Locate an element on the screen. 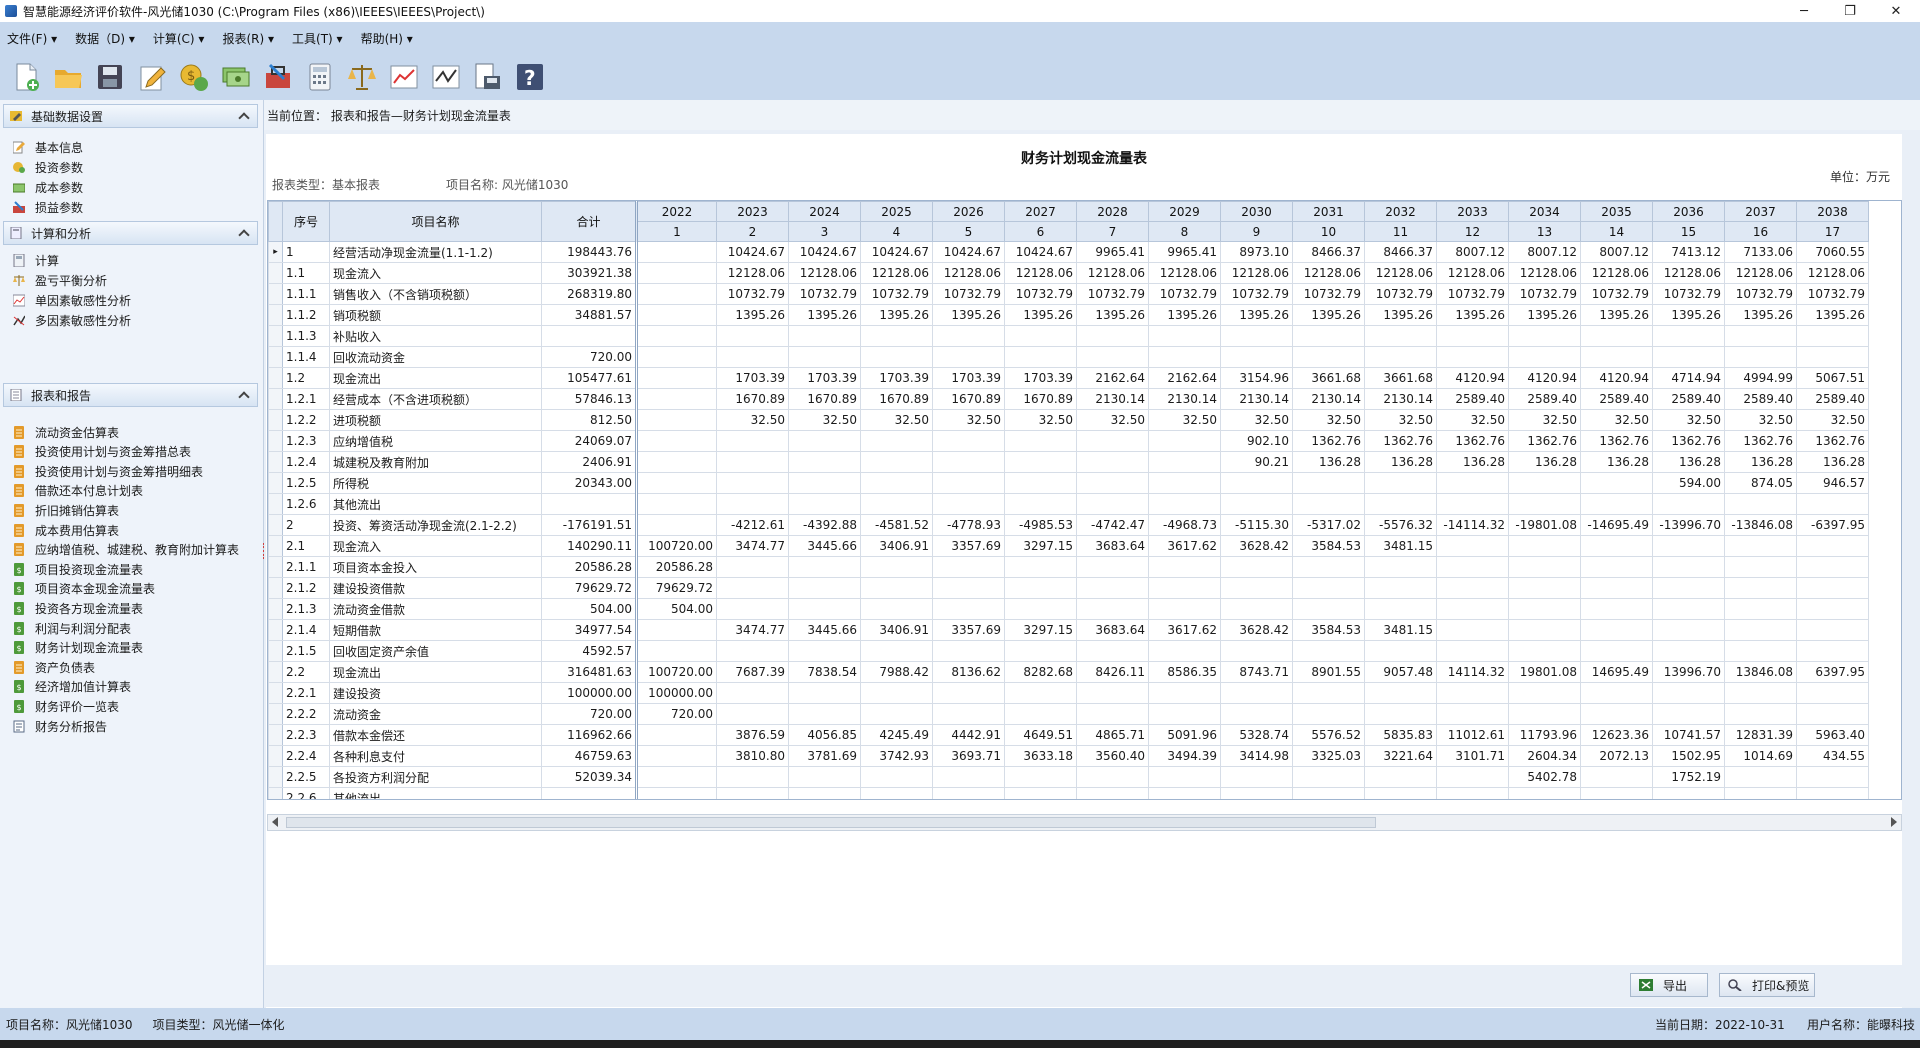  cell-value: 11012.61 is located at coordinates (1472, 735).